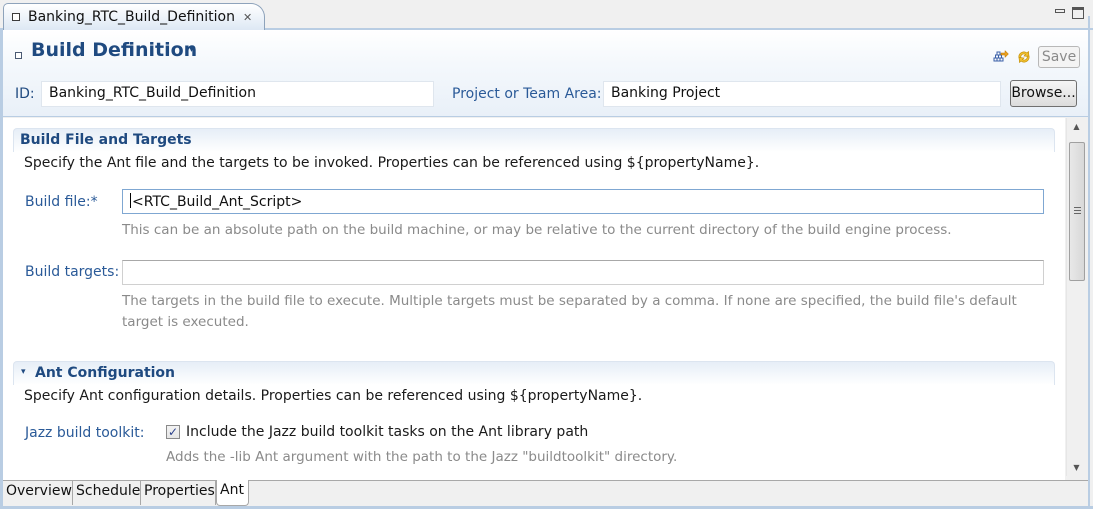  What do you see at coordinates (107, 493) in the screenshot?
I see `tab-schedule: Schedule` at bounding box center [107, 493].